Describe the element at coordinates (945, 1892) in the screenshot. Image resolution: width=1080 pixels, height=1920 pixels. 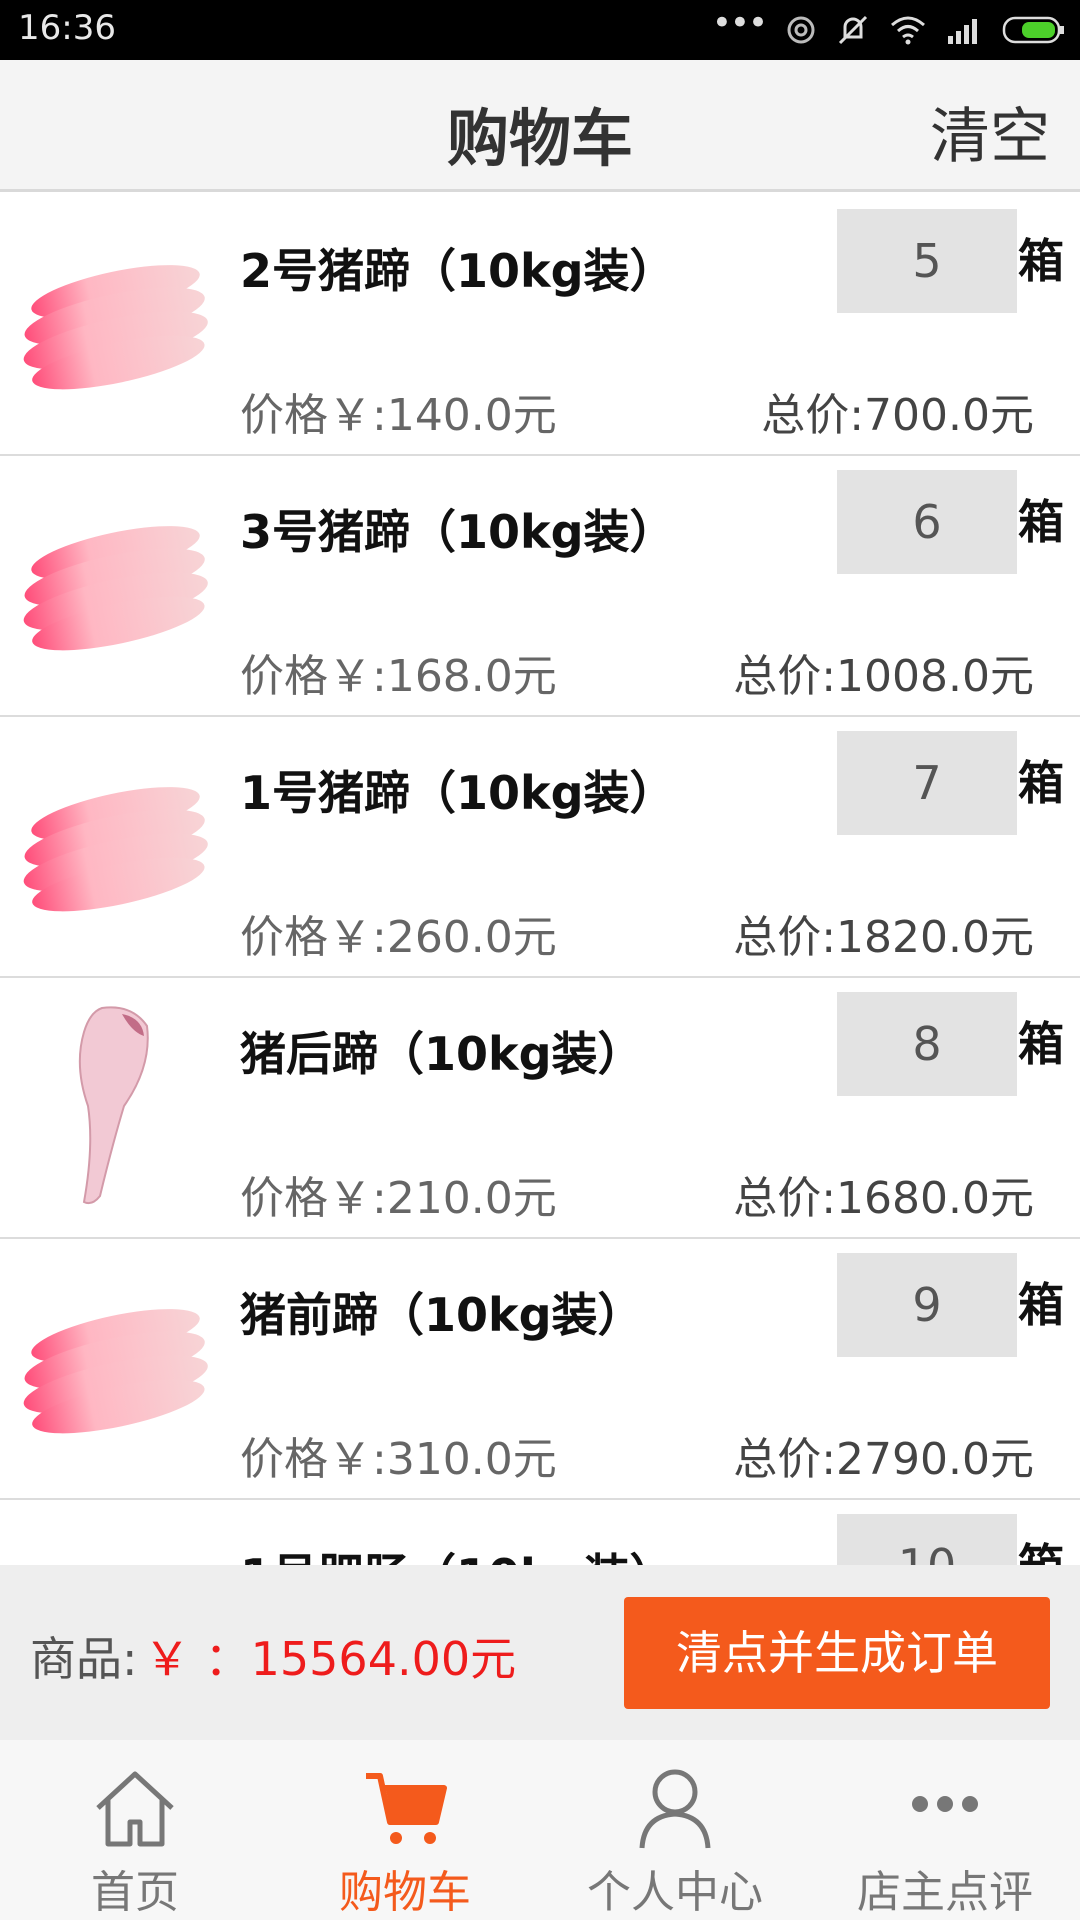
I see `nav-label: 店主点评` at that location.